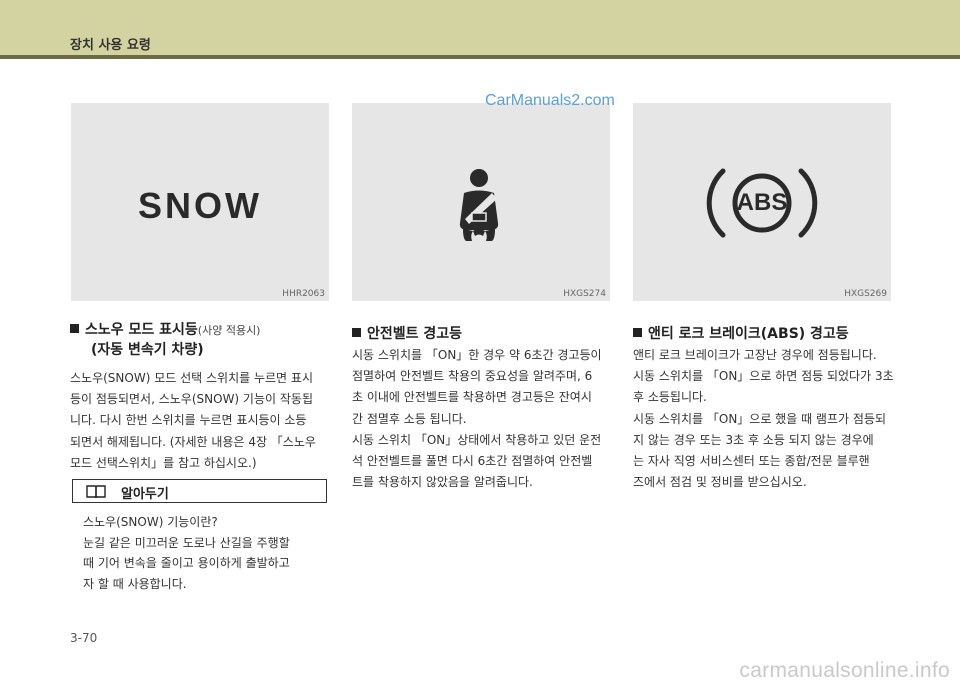  Describe the element at coordinates (550, 100) in the screenshot. I see `watermark: CarManuals2.com` at that location.